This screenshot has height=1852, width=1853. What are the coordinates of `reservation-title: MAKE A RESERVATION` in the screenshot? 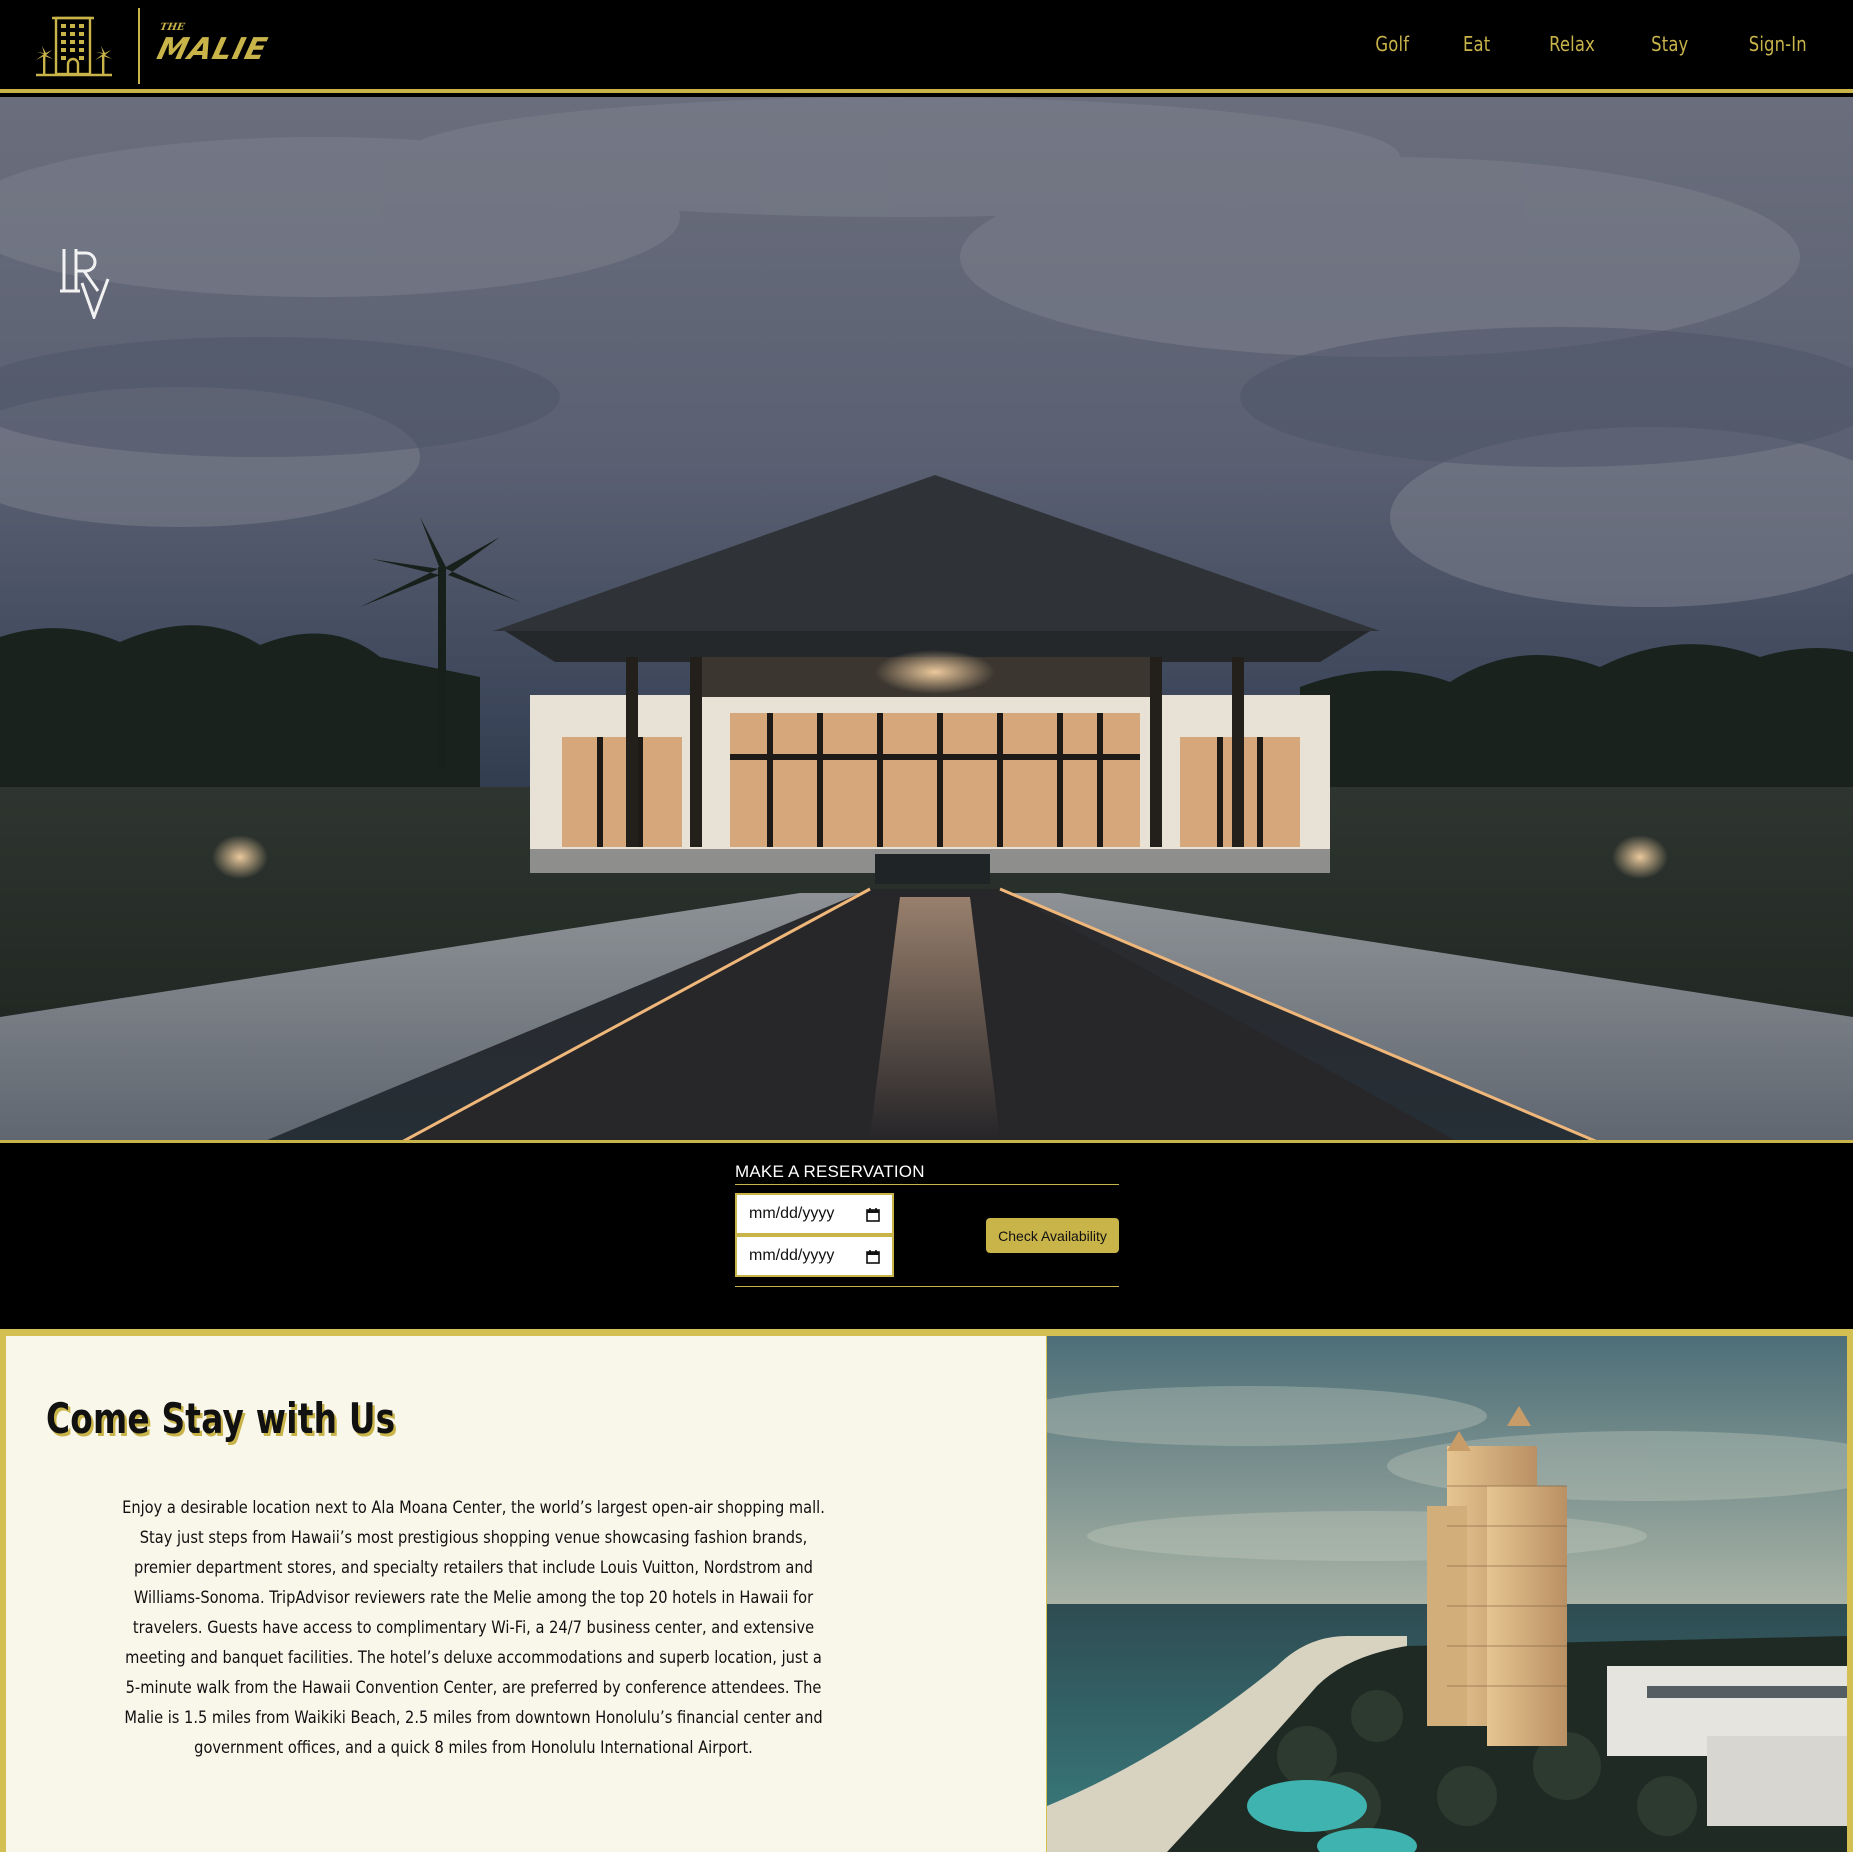 It's located at (830, 1171).